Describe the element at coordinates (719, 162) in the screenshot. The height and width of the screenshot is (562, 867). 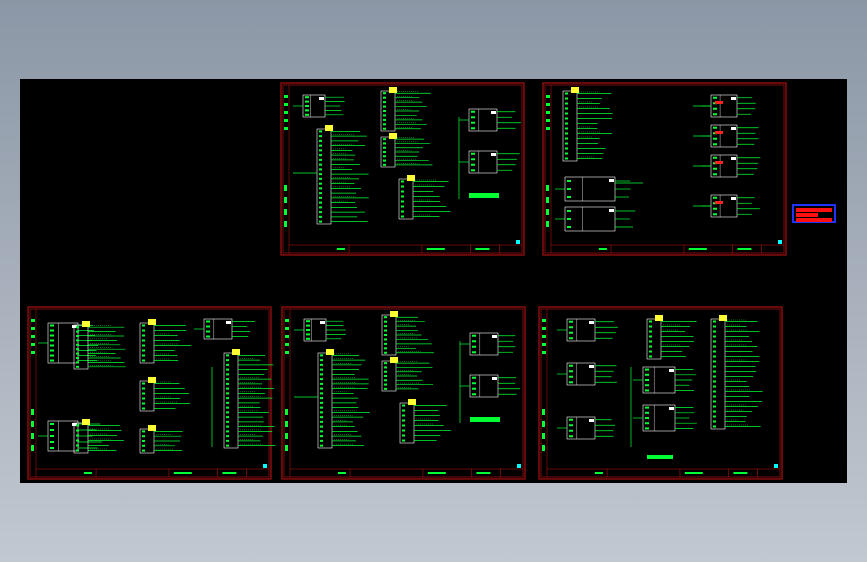
I see `red-tag` at that location.